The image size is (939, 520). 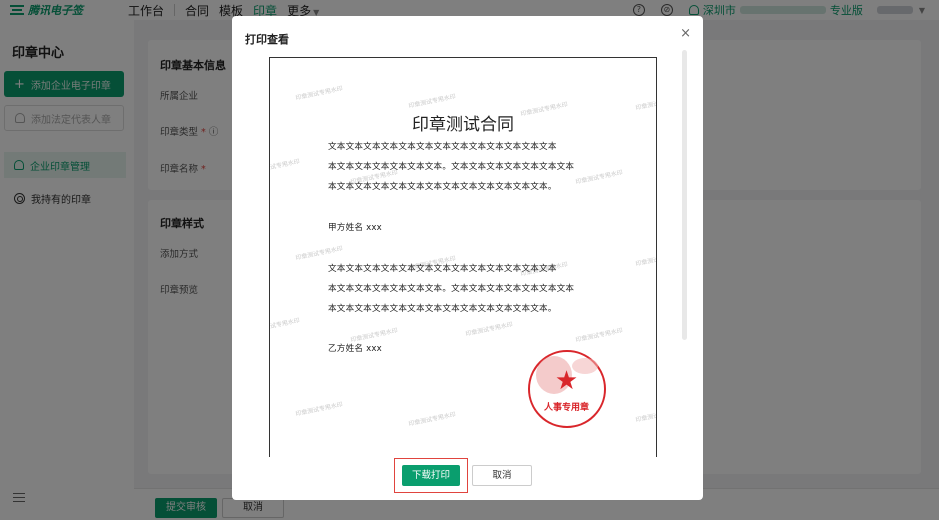 I want to click on download-highlight-box: 下载打印, so click(x=431, y=475).